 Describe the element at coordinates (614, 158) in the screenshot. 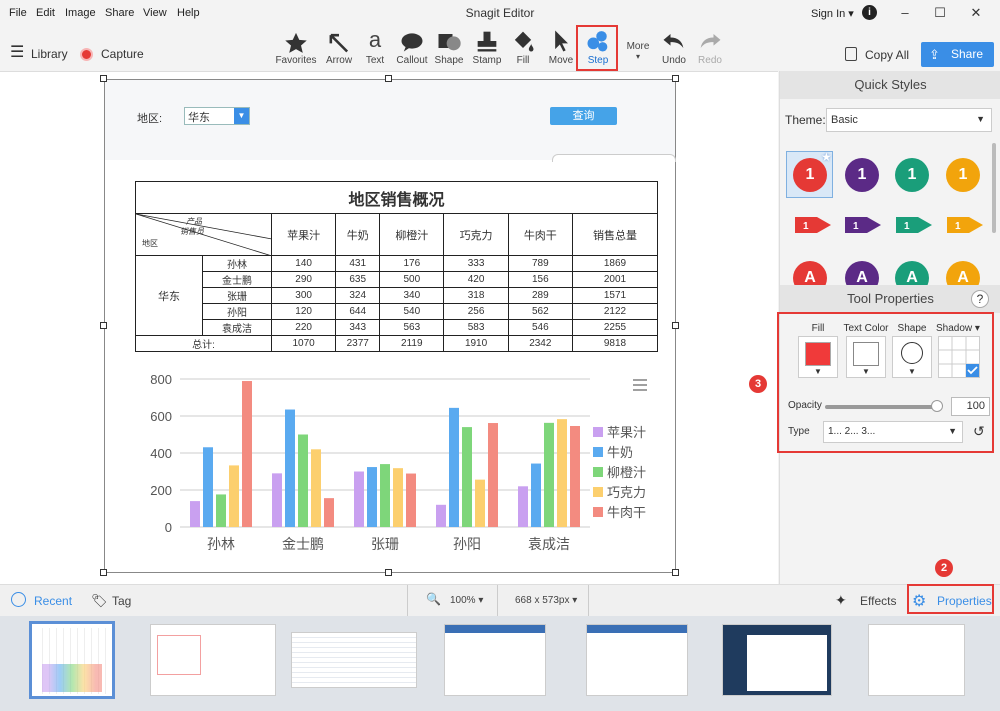

I see `collapse-tab` at that location.